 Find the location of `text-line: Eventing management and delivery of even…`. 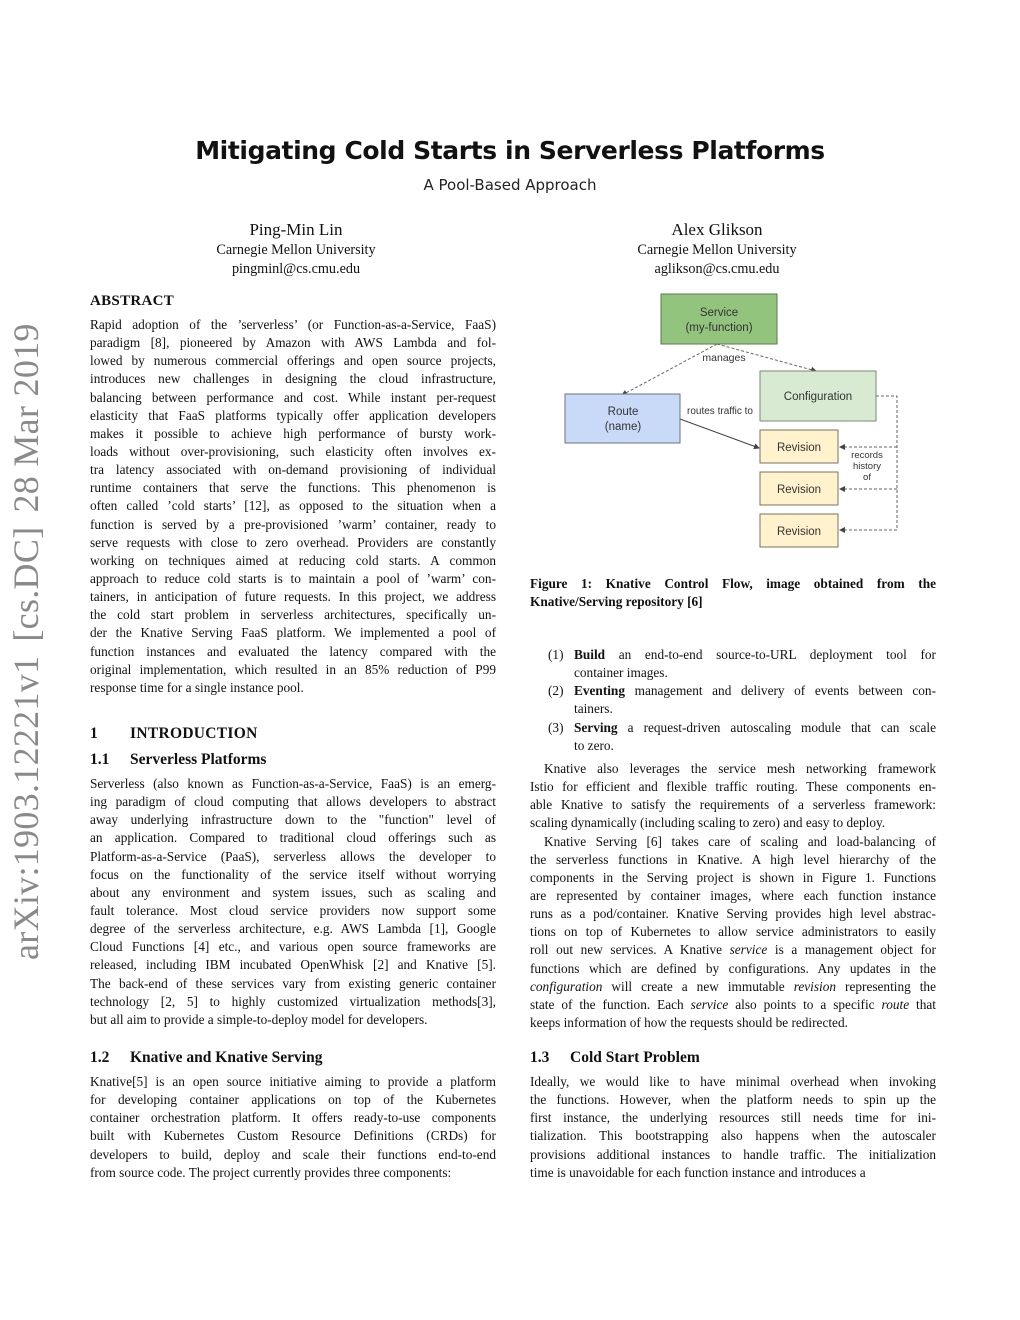

text-line: Eventing management and delivery of even… is located at coordinates (755, 691).